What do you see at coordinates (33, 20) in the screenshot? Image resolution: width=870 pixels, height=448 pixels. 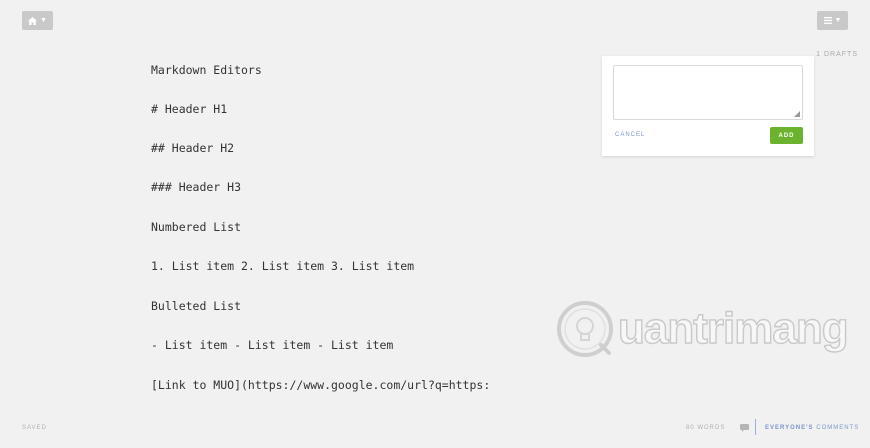 I see `home-icon` at bounding box center [33, 20].